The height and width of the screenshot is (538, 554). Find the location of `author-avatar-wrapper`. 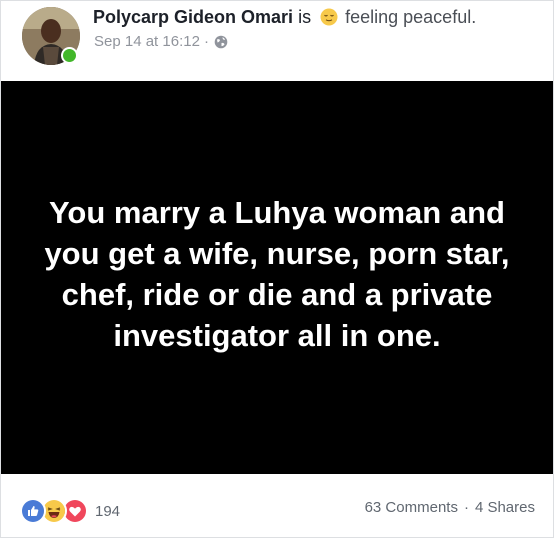

author-avatar-wrapper is located at coordinates (51, 36).